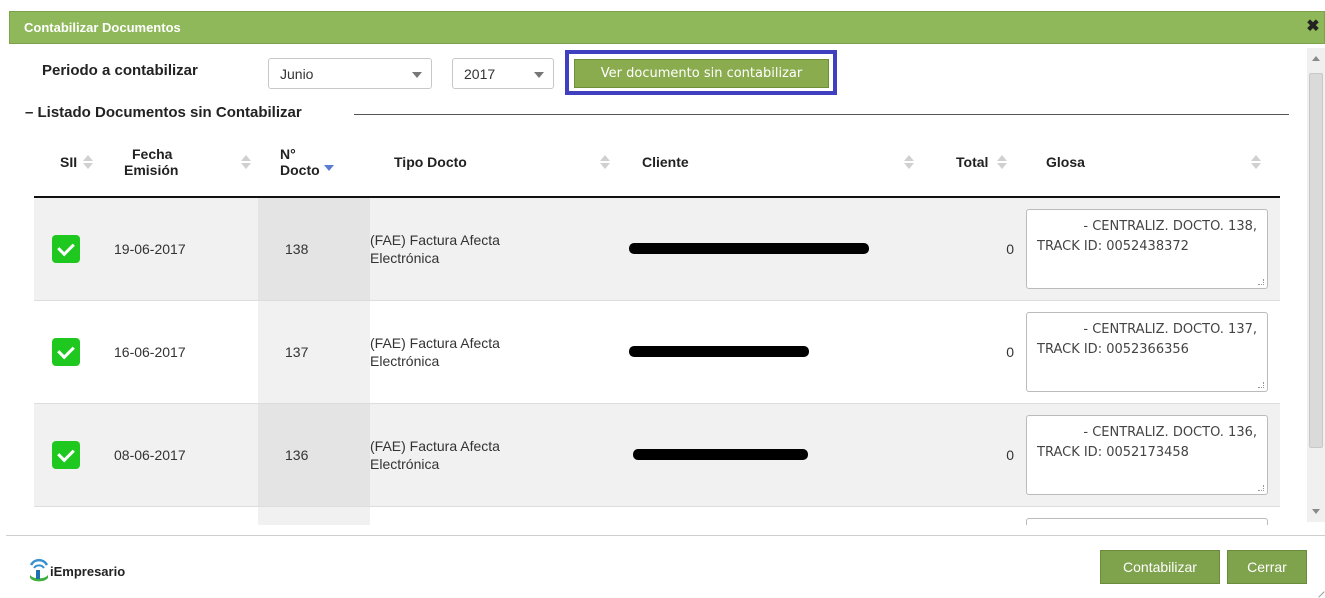 The width and height of the screenshot is (1325, 598). I want to click on num-cell: 137, so click(314, 351).